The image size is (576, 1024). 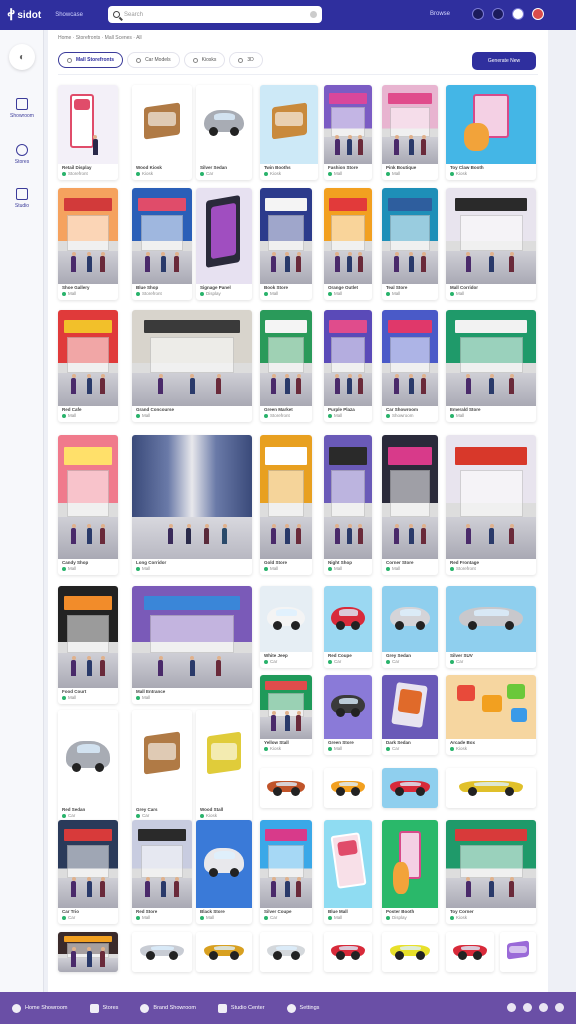 I want to click on card-meta: Book Store Mall, so click(x=286, y=291).